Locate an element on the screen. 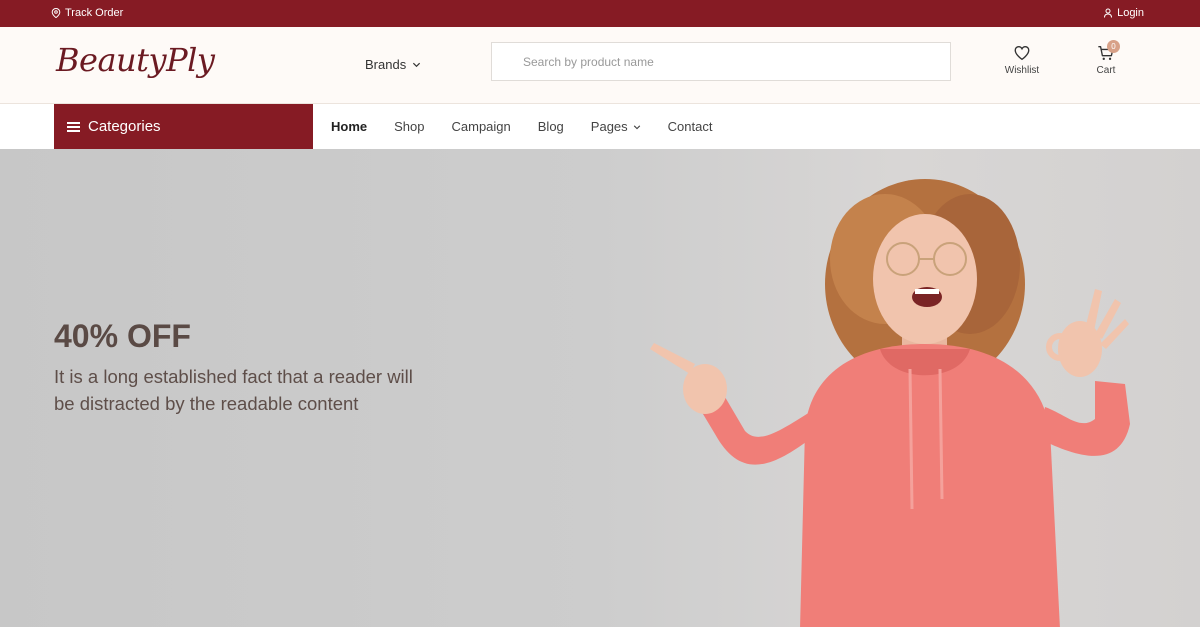  track-order-link: Track Order is located at coordinates (87, 13).